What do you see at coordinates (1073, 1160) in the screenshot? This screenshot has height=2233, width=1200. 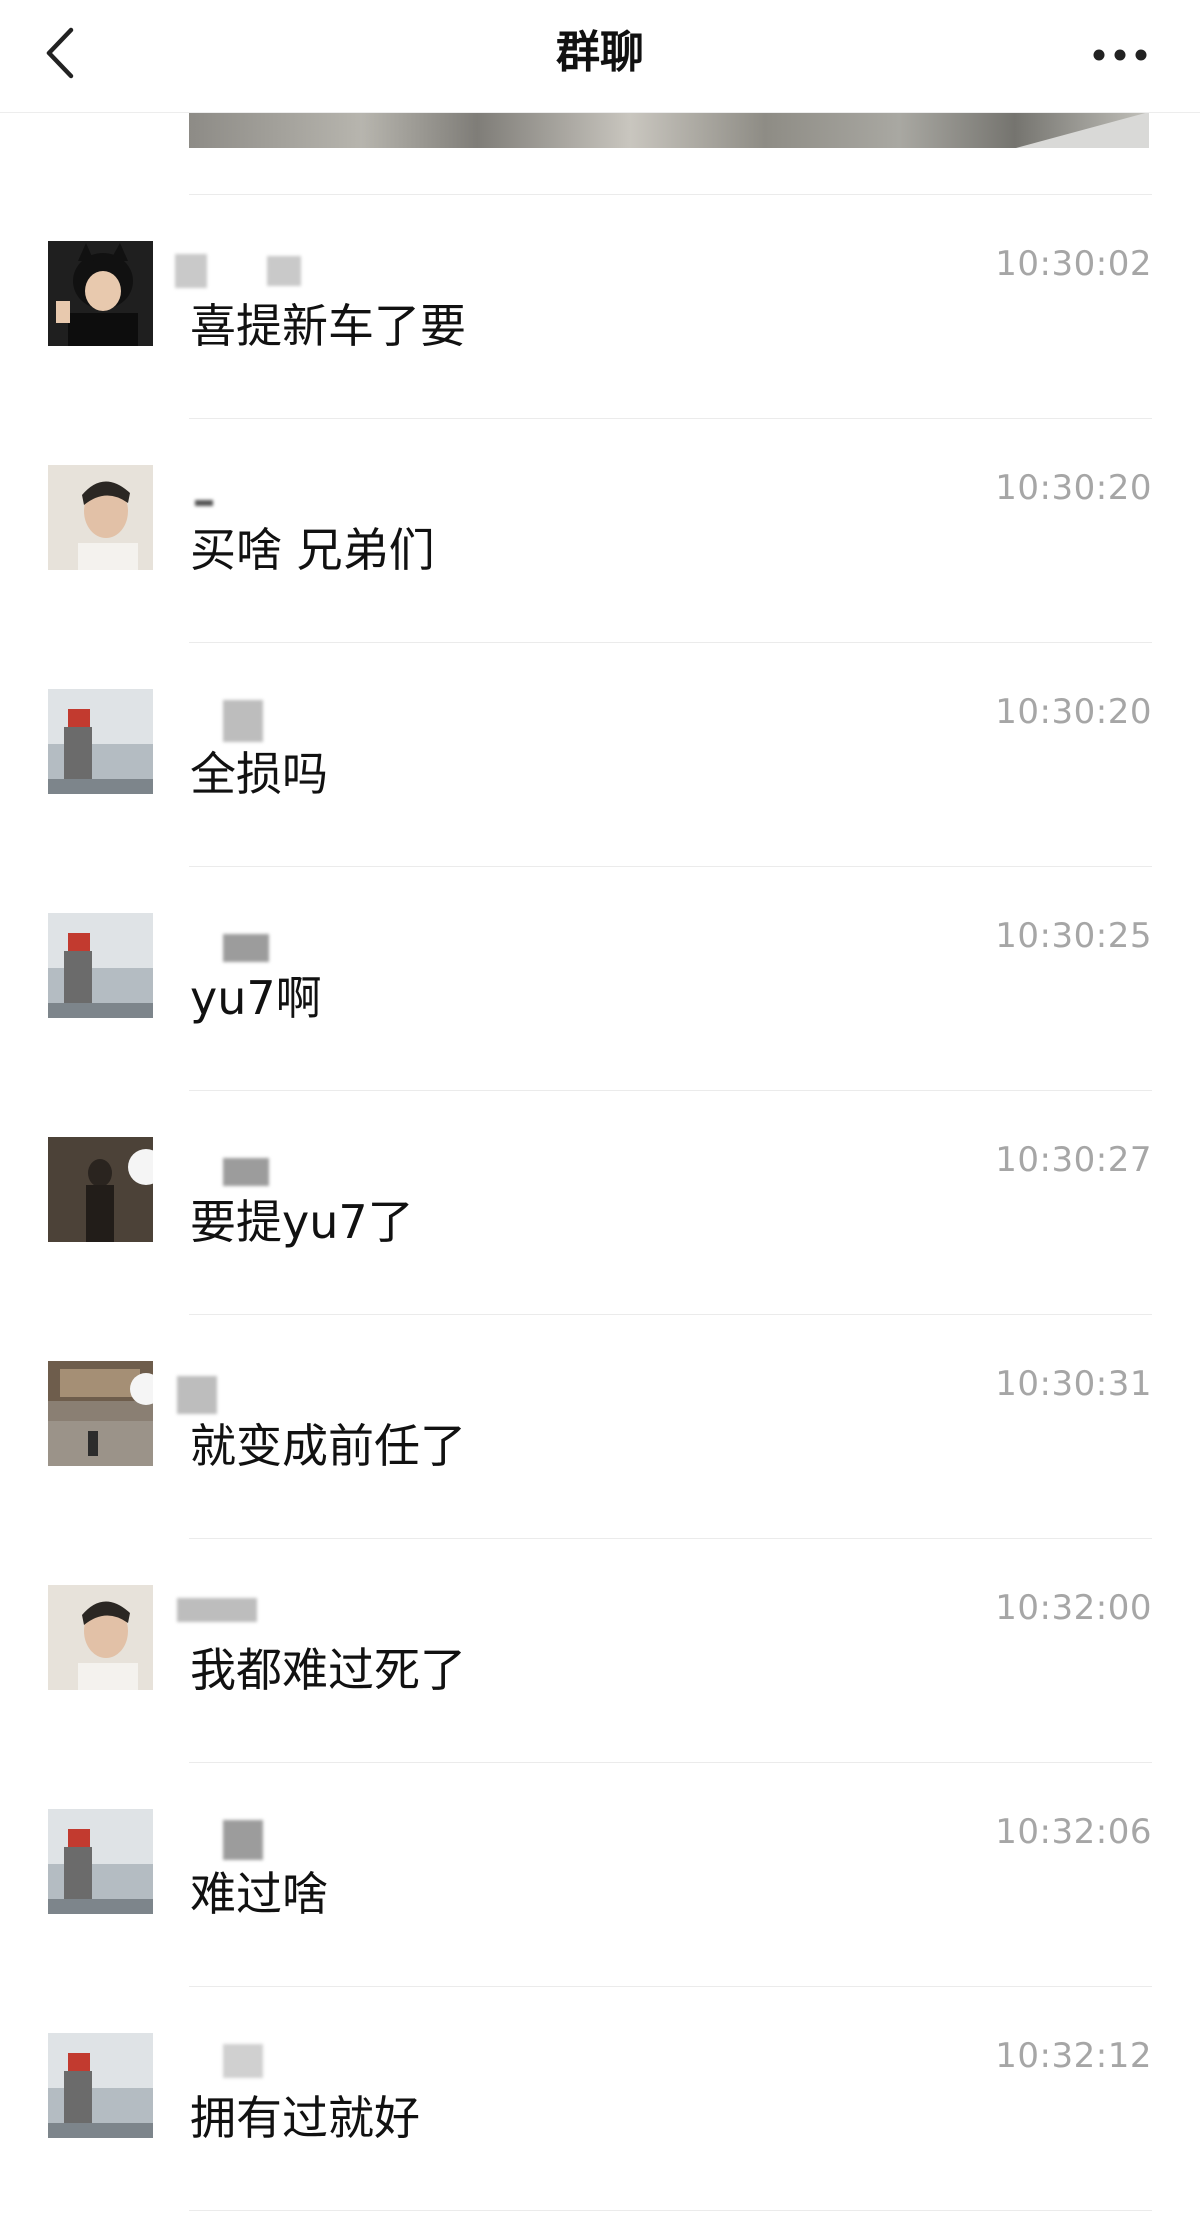 I see `message-time: 10:30:27` at bounding box center [1073, 1160].